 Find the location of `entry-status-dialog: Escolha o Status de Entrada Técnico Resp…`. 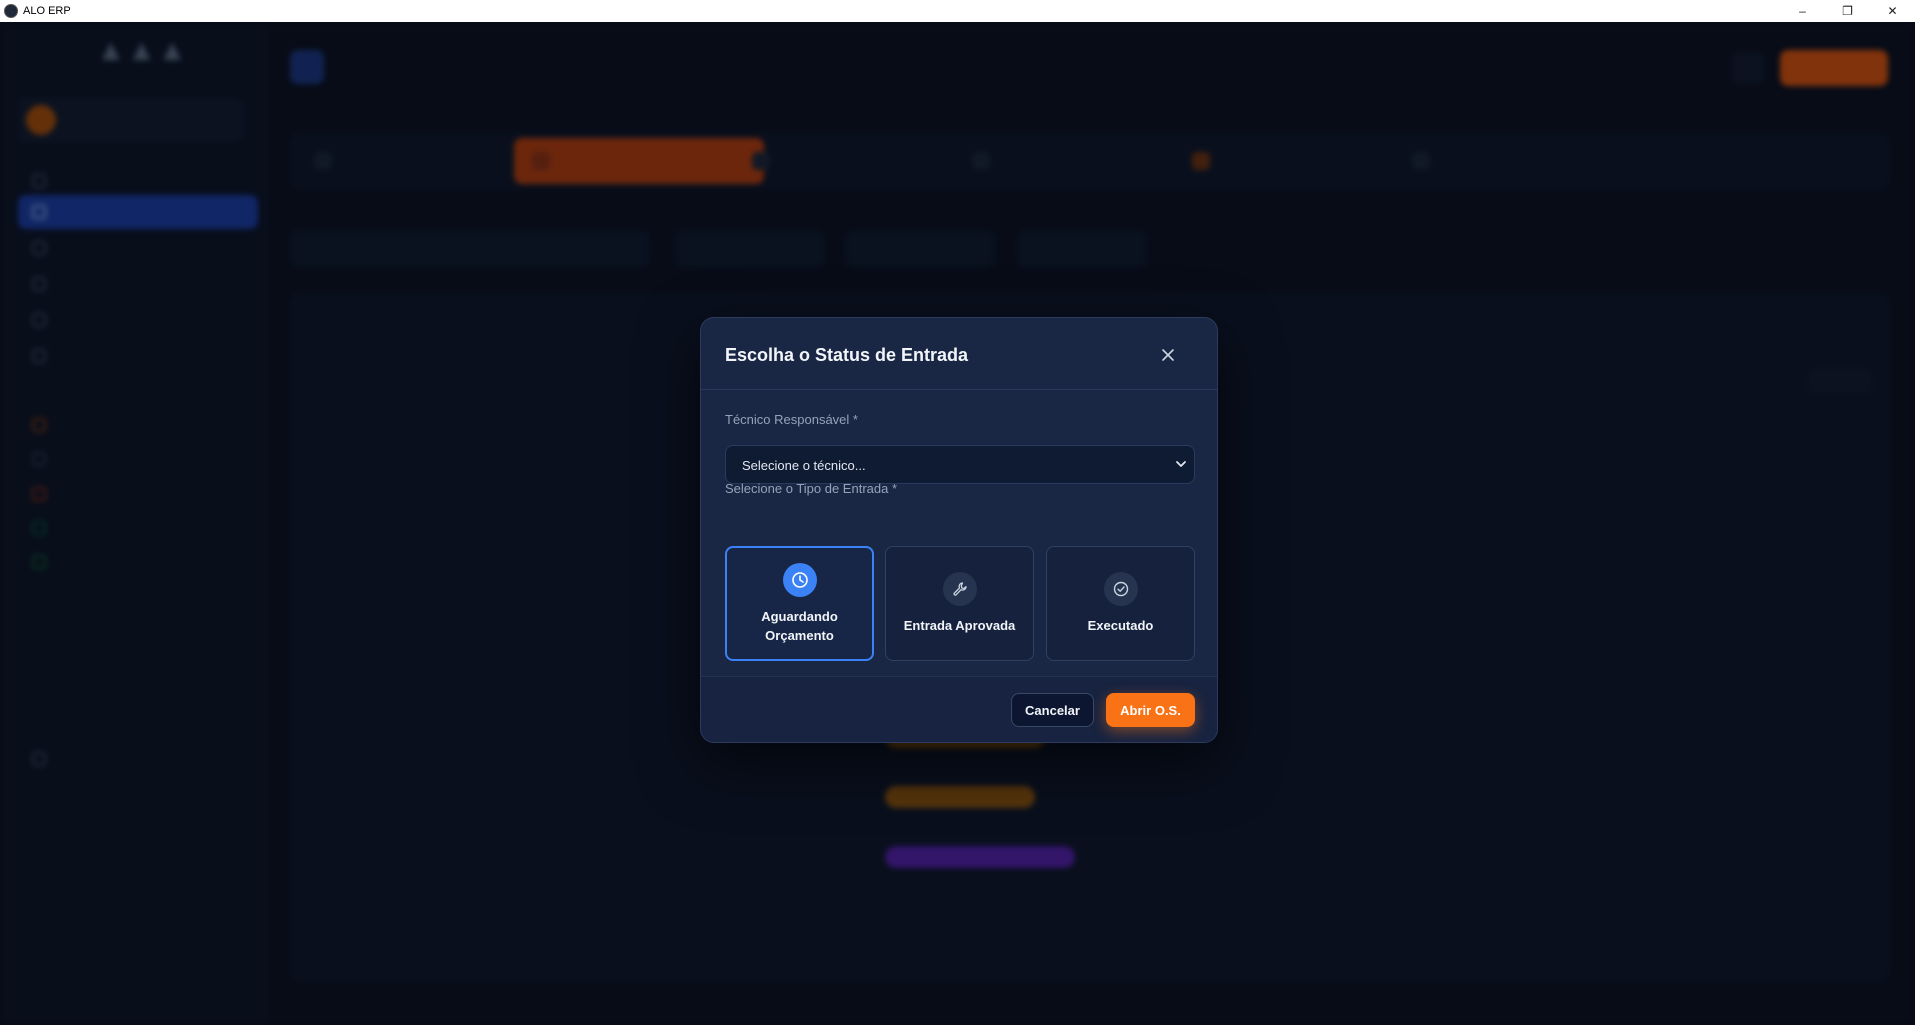

entry-status-dialog: Escolha o Status de Entrada Técnico Resp… is located at coordinates (959, 530).